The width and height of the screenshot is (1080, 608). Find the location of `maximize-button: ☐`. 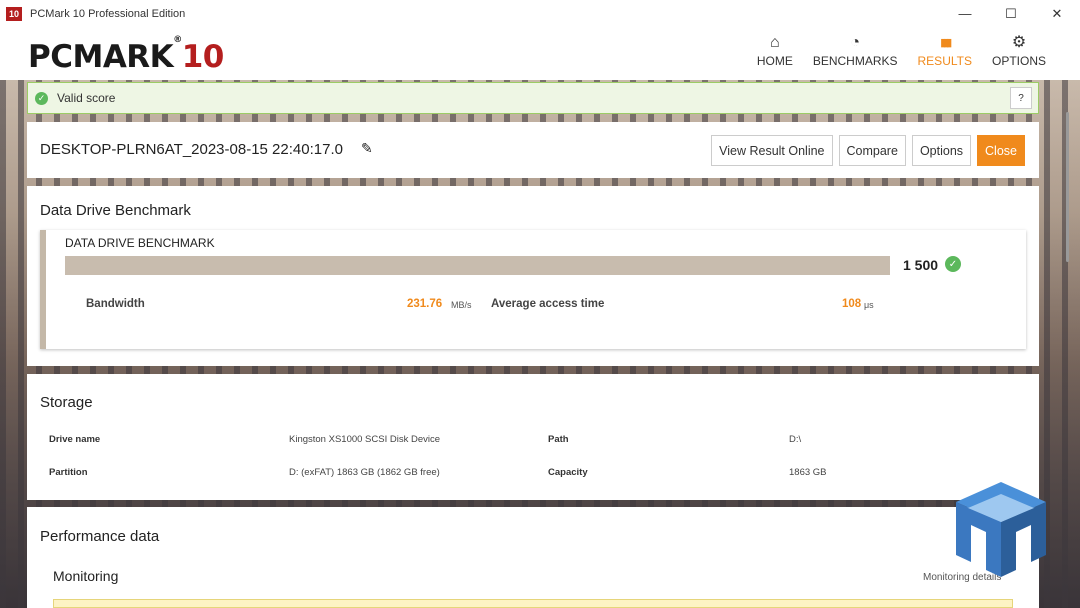

maximize-button: ☐ is located at coordinates (1011, 13).